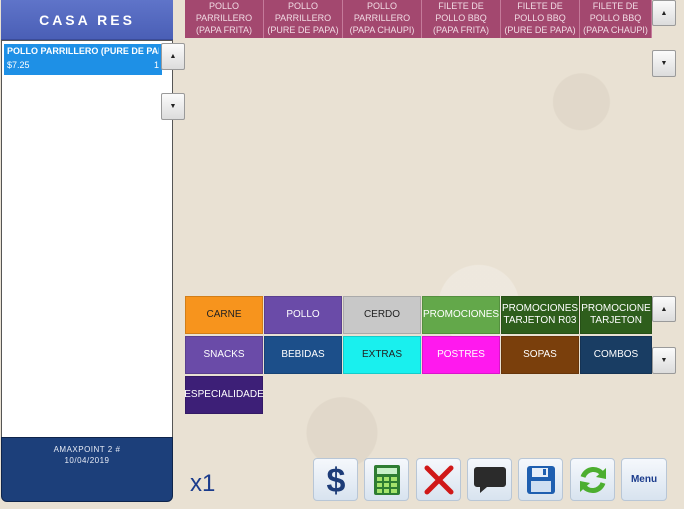  I want to click on product-button: POLLO PARRILLERO (PAPA FRITA), so click(224, 19).